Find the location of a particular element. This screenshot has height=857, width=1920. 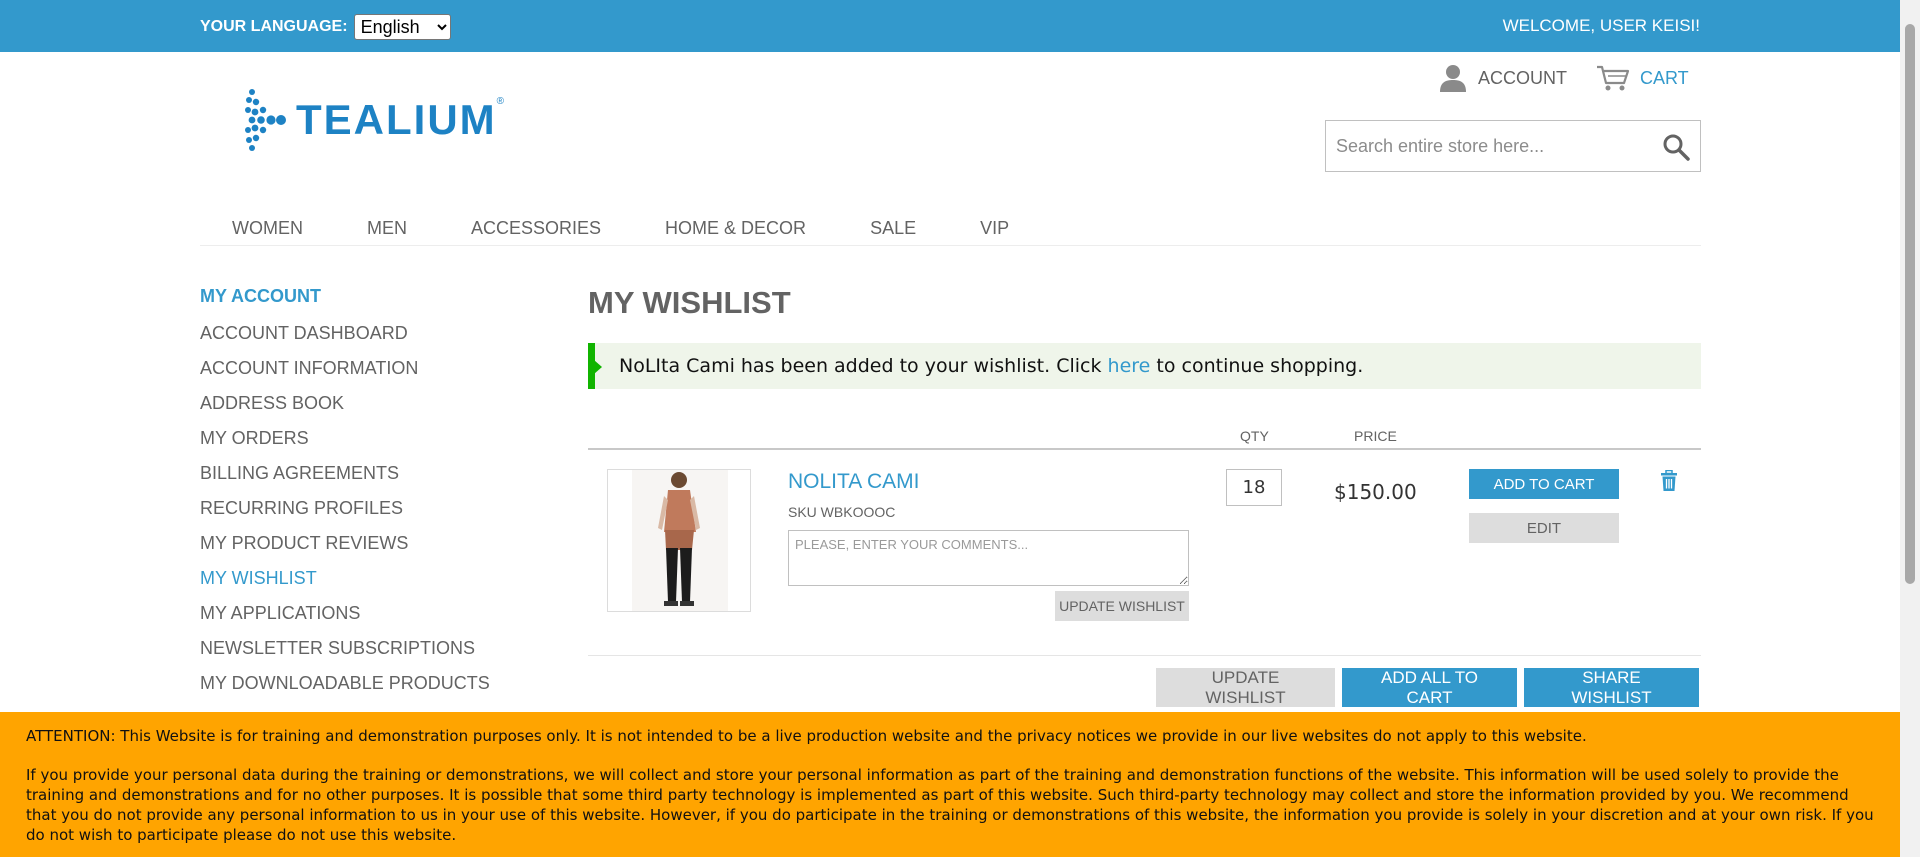

sidebar-item-billing-agreements: BILLING AGREEMENTS is located at coordinates (345, 473).